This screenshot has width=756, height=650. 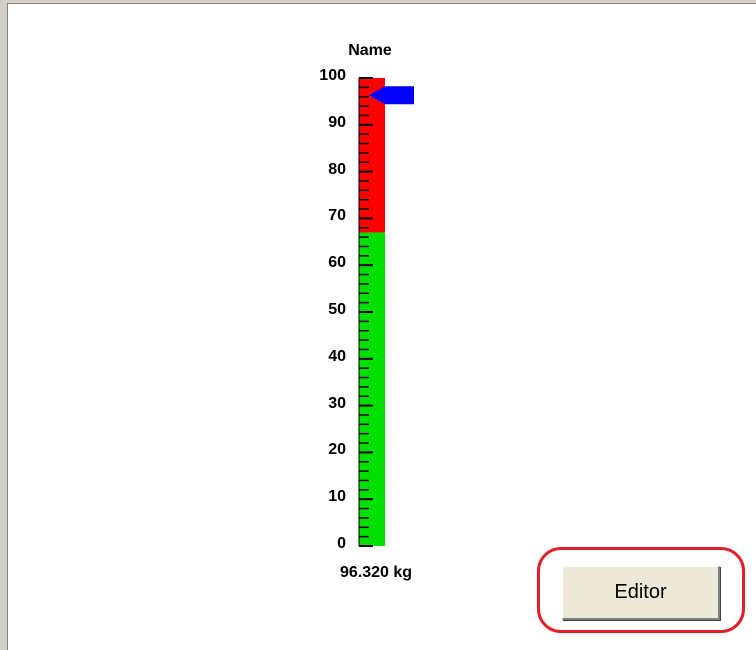 I want to click on gauge-scale-label: 10, so click(x=337, y=497).